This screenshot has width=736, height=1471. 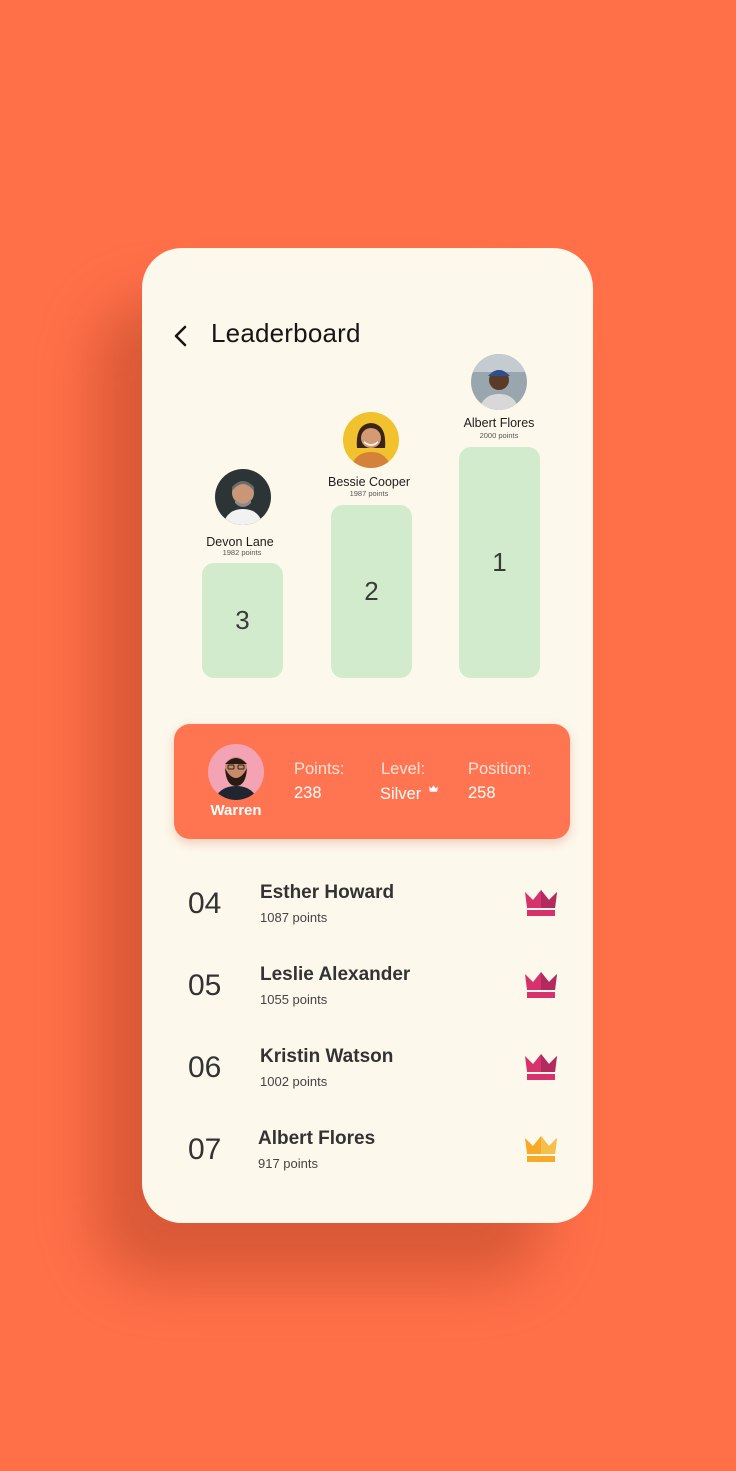 What do you see at coordinates (205, 903) in the screenshot?
I see `list-rank: 04` at bounding box center [205, 903].